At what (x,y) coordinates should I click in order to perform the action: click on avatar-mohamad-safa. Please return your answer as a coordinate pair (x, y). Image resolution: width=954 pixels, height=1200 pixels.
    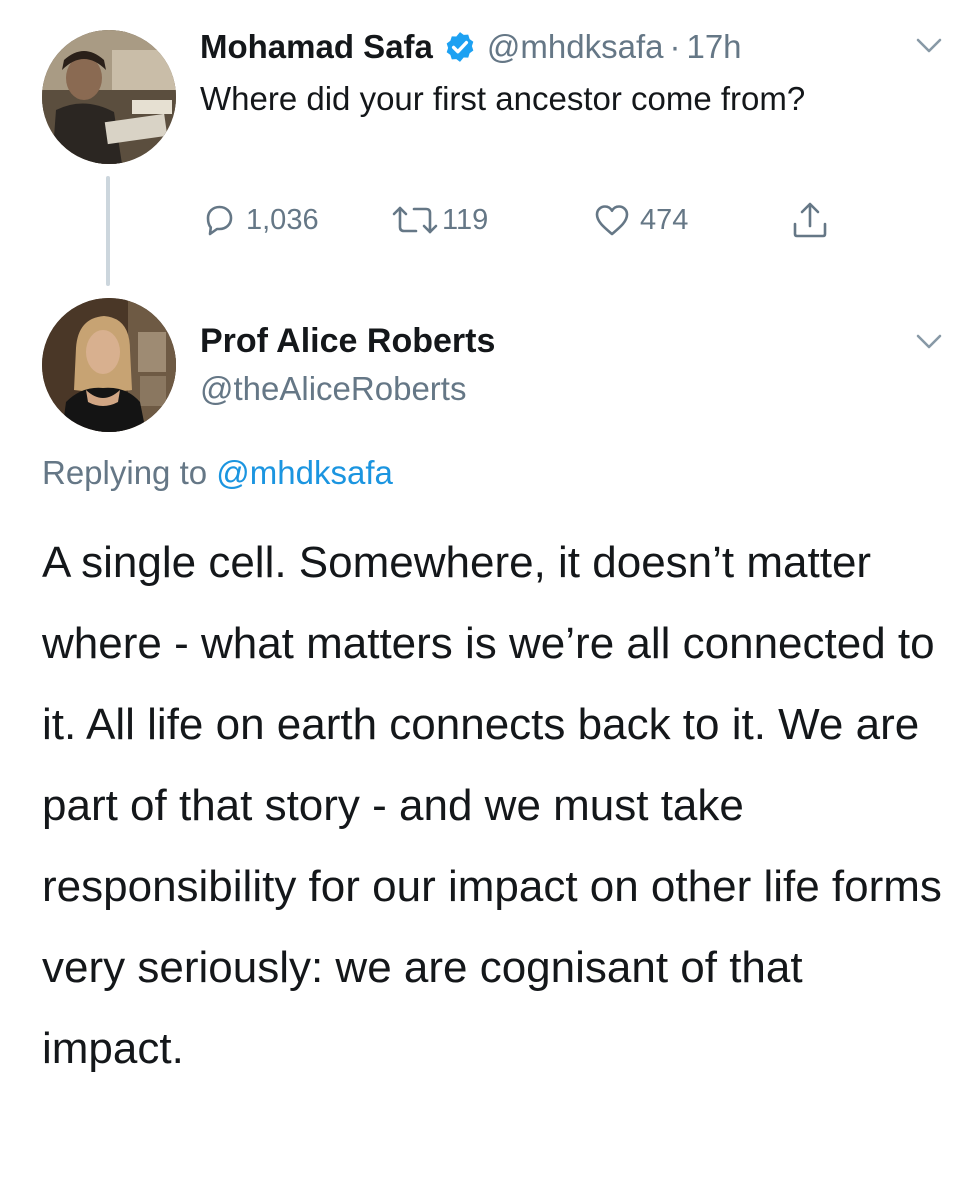
    Looking at the image, I should click on (109, 97).